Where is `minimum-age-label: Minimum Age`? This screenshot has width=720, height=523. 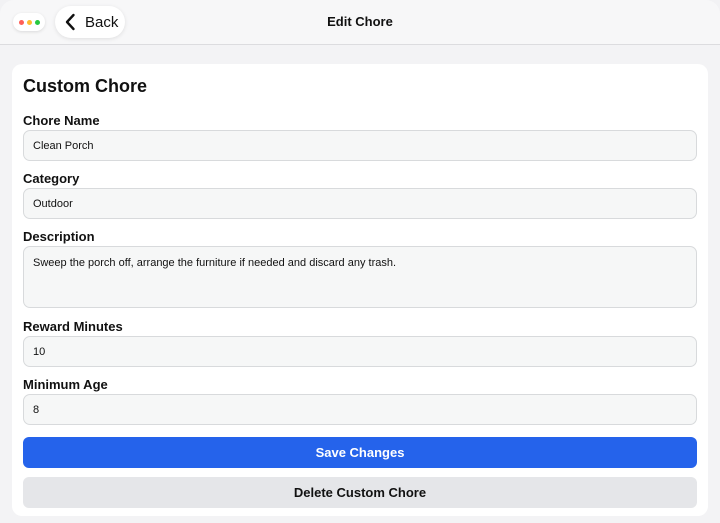
minimum-age-label: Minimum Age is located at coordinates (65, 384).